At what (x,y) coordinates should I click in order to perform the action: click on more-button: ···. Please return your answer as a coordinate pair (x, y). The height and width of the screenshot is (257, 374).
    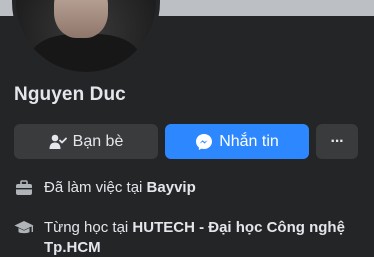
    Looking at the image, I should click on (337, 141).